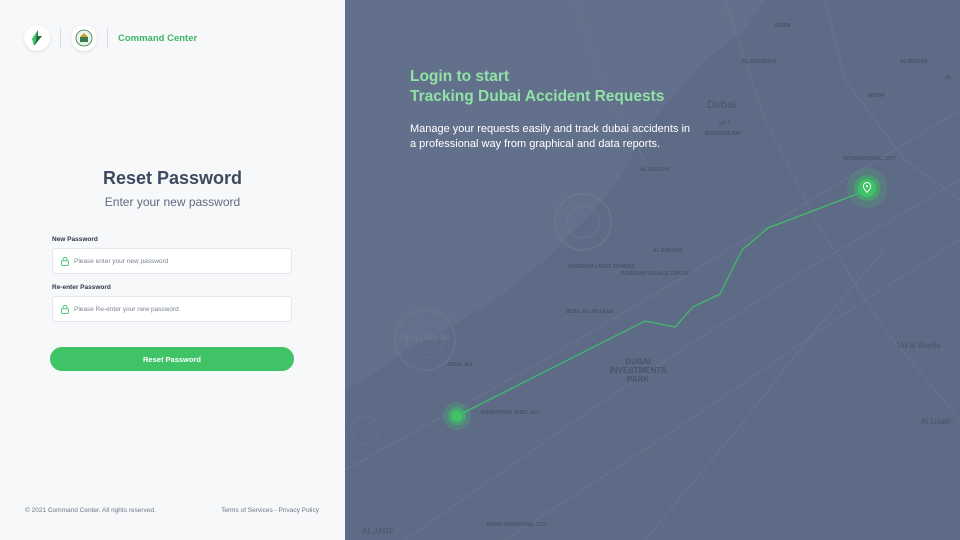  What do you see at coordinates (877, 96) in the screenshot?
I see `map-label-mirdif: MIRDIF` at bounding box center [877, 96].